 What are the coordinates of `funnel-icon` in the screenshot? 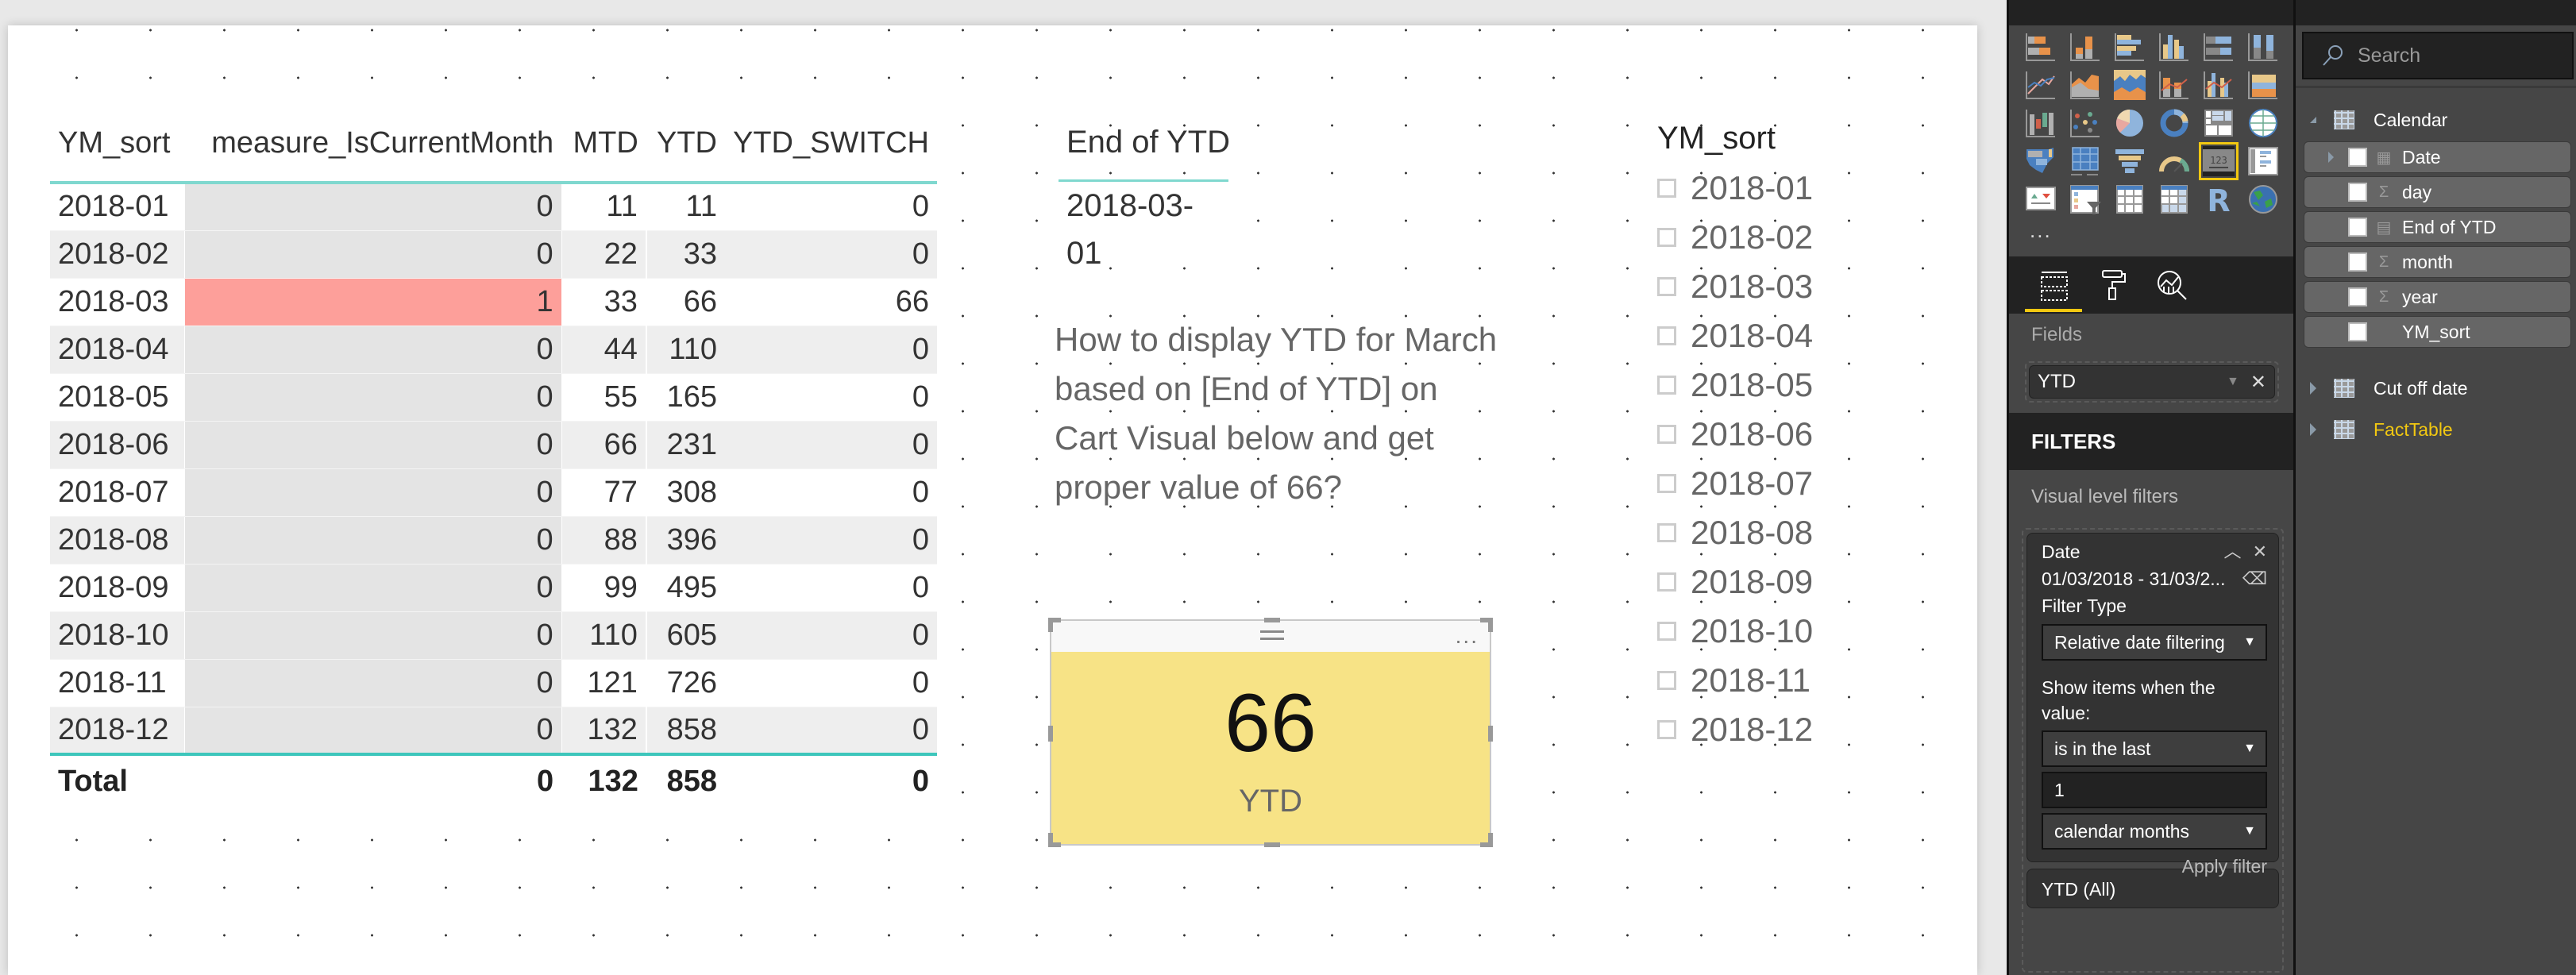 It's located at (2130, 161).